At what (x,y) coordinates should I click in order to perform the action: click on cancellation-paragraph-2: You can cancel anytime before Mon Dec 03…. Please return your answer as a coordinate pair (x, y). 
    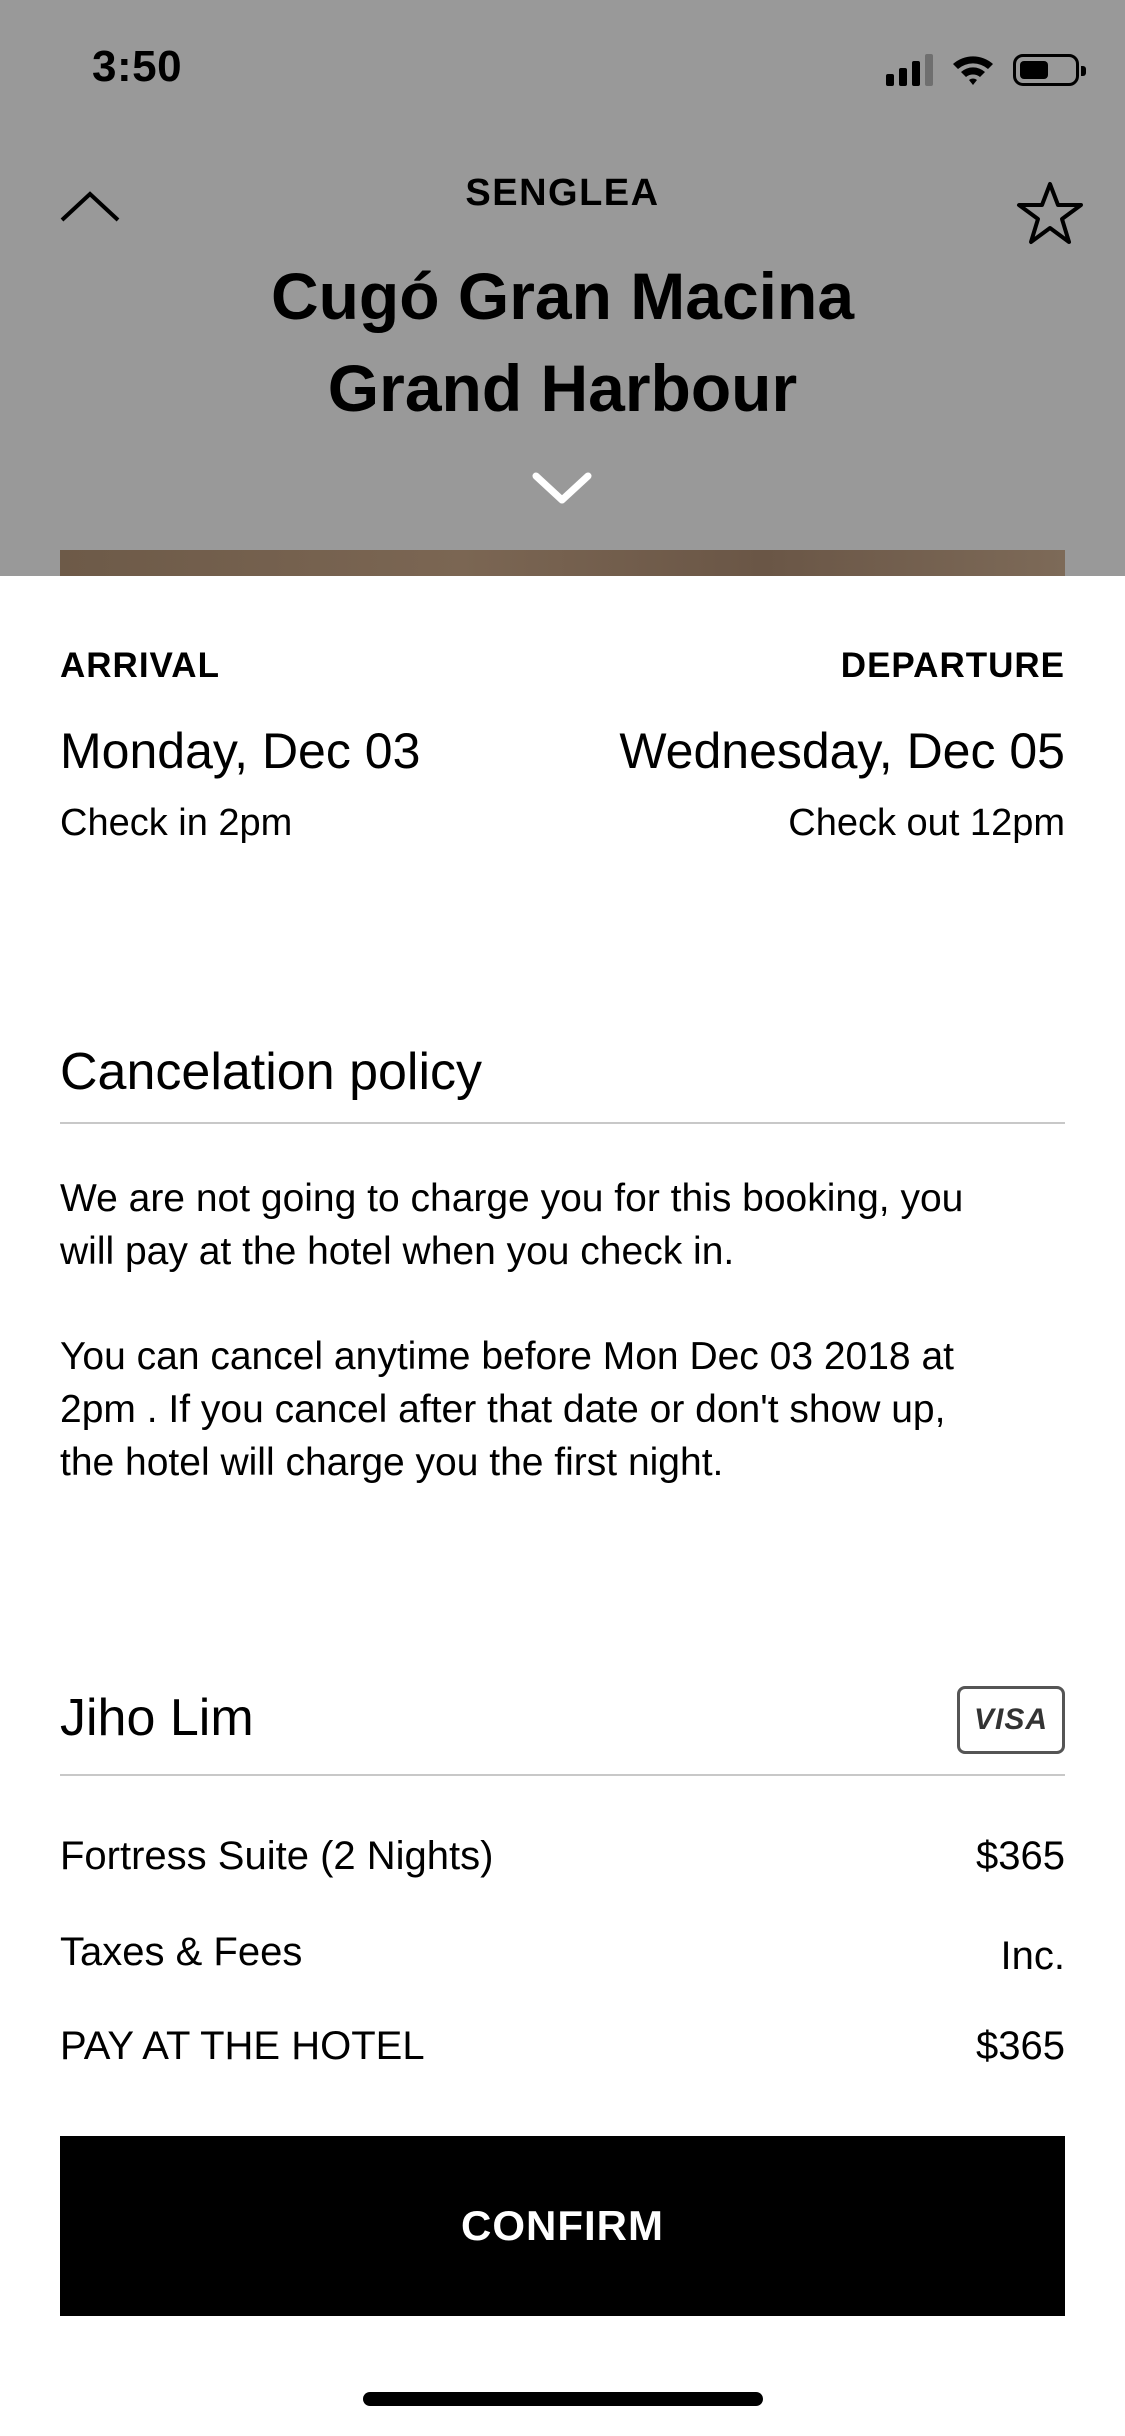
    Looking at the image, I should click on (565, 1409).